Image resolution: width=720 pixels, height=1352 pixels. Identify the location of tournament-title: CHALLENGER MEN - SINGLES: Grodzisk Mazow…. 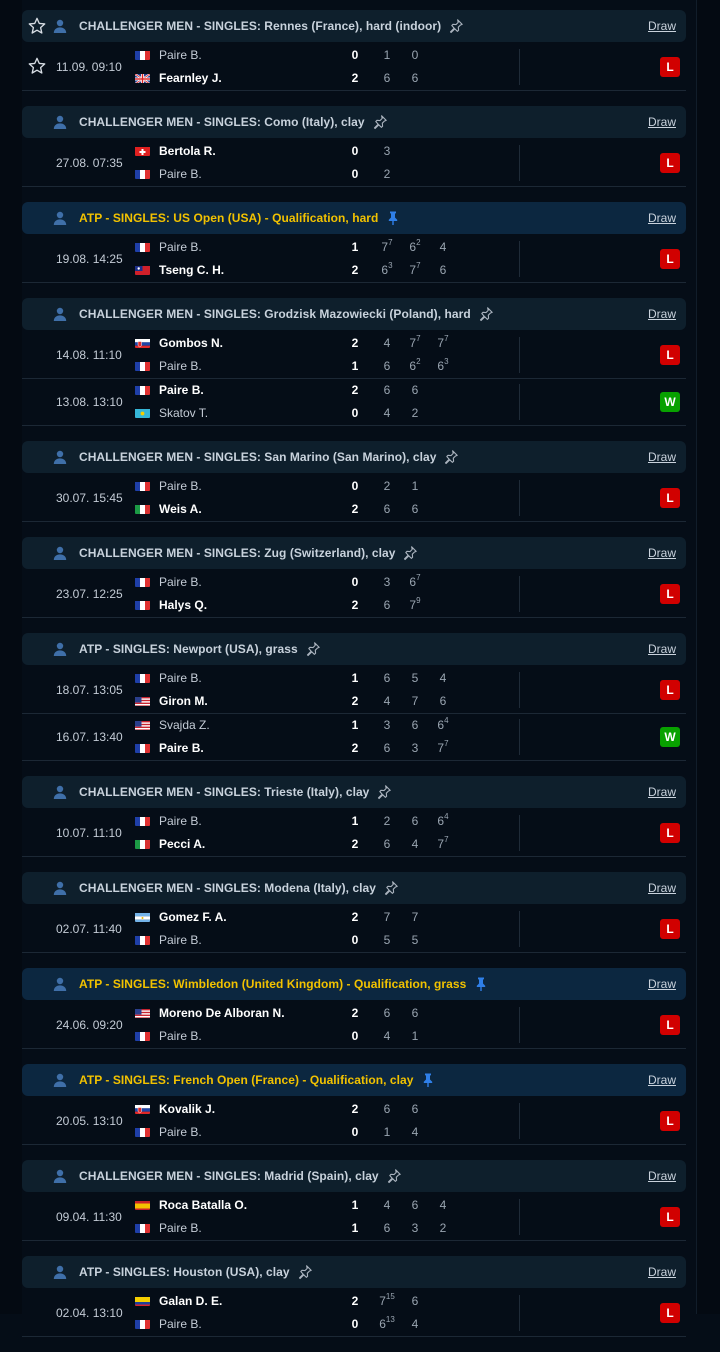
(275, 314).